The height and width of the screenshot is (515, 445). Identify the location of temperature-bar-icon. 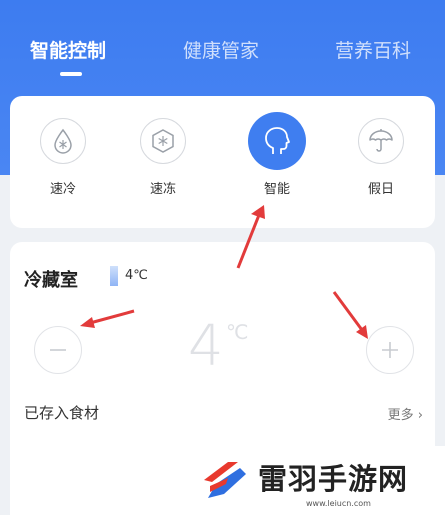
(114, 276).